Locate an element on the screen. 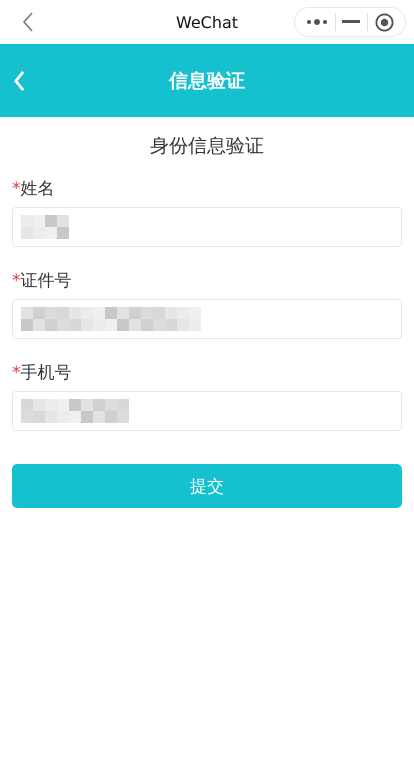  field-label: 证件号 is located at coordinates (46, 281).